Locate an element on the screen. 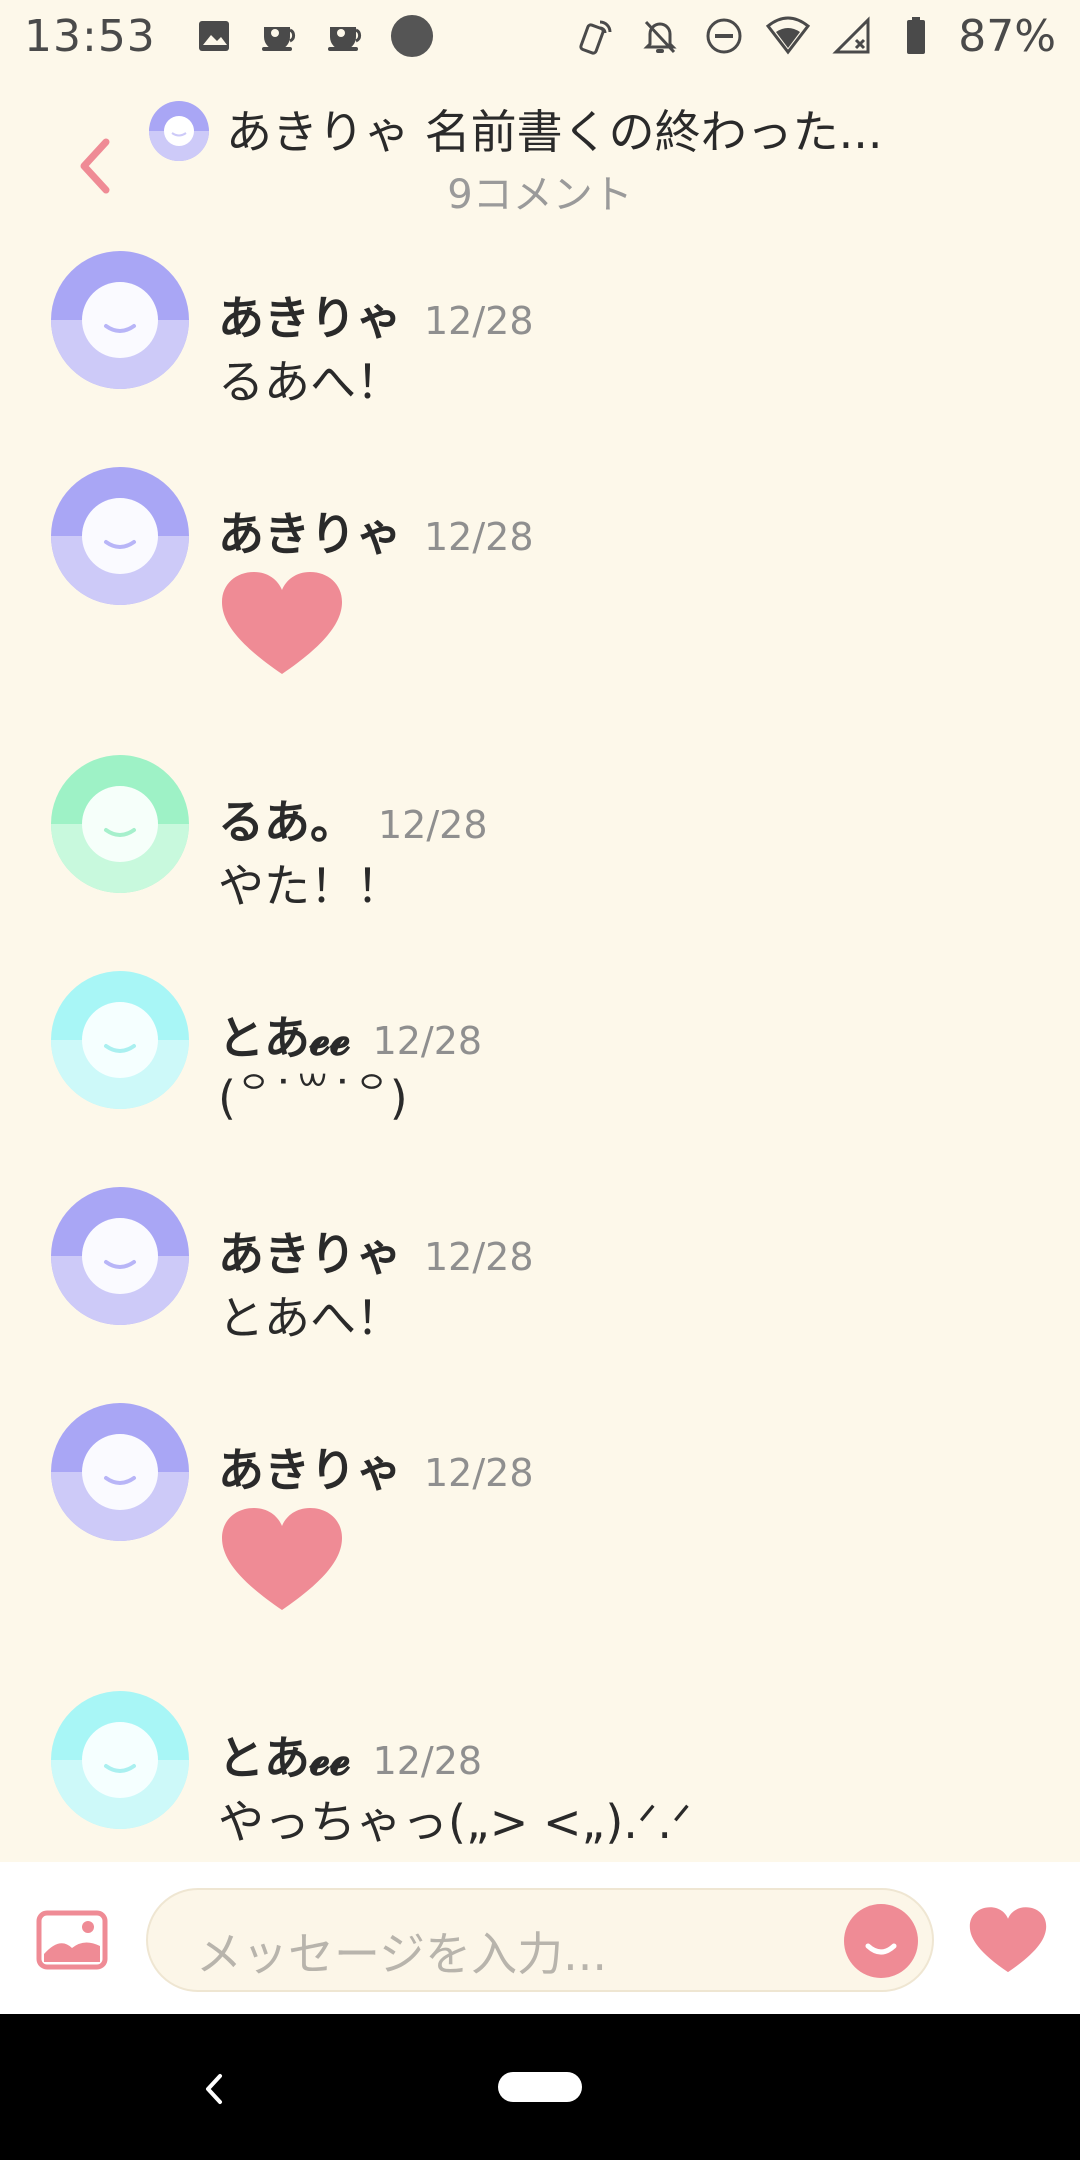 Image resolution: width=1080 pixels, height=2160 pixels. signal-icon is located at coordinates (852, 36).